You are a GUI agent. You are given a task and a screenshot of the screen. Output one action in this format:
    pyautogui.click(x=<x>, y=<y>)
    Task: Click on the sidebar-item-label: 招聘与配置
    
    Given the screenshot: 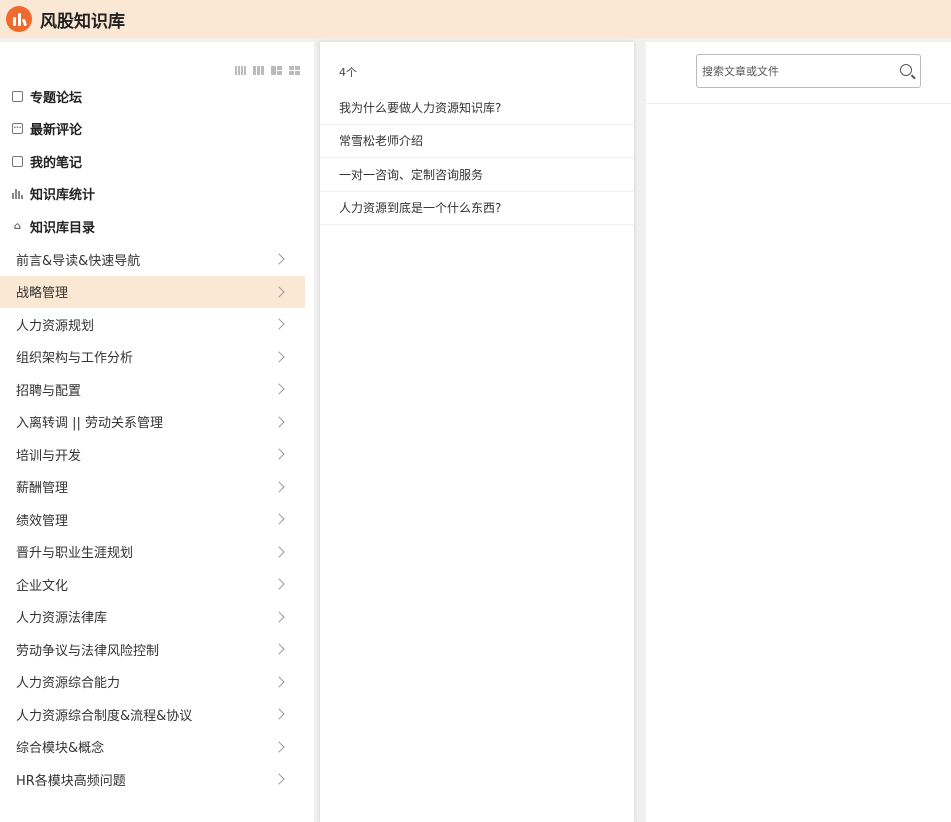 What is the action you would take?
    pyautogui.click(x=49, y=391)
    